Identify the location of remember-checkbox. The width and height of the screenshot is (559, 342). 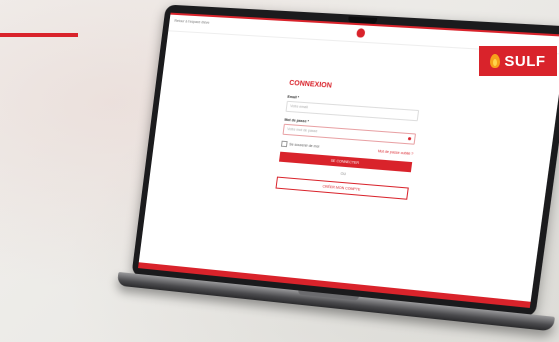
(284, 144).